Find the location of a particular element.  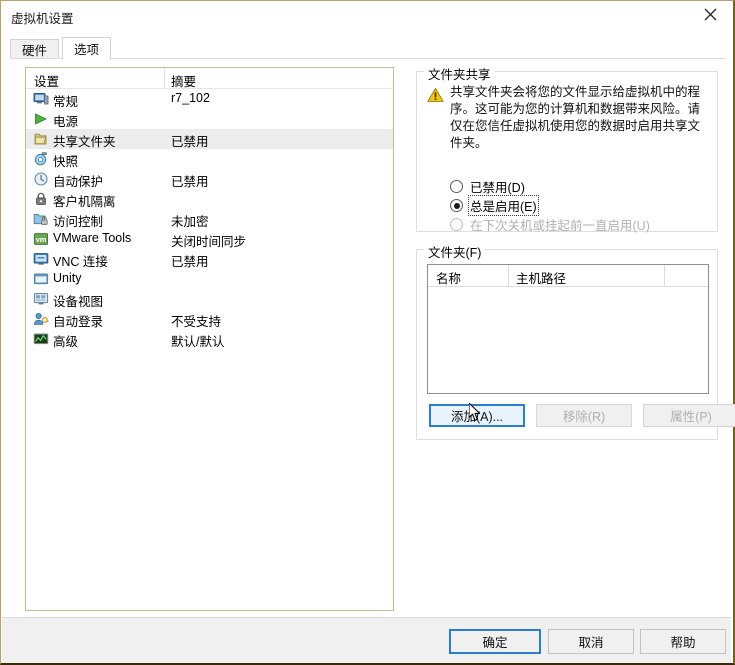

tab-hardware-label: 硬件 is located at coordinates (35, 51).